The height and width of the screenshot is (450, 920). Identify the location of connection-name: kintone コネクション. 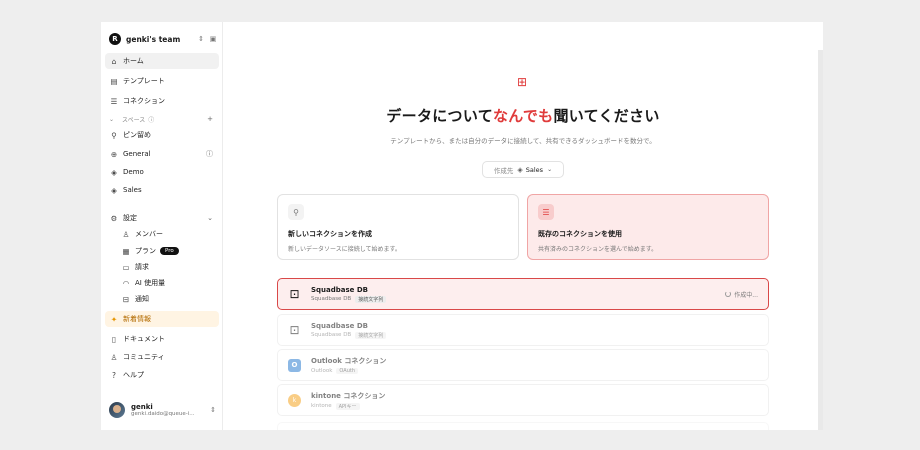
(348, 395).